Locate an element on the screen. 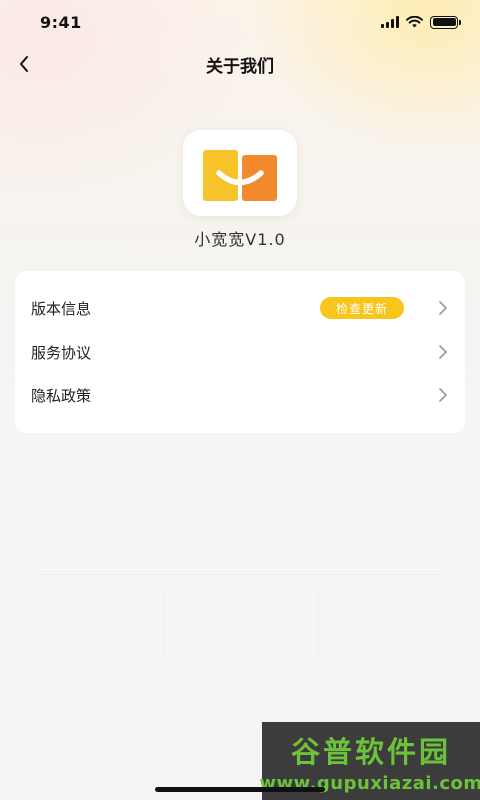 This screenshot has width=480, height=800. cellular-signal-icon is located at coordinates (390, 22).